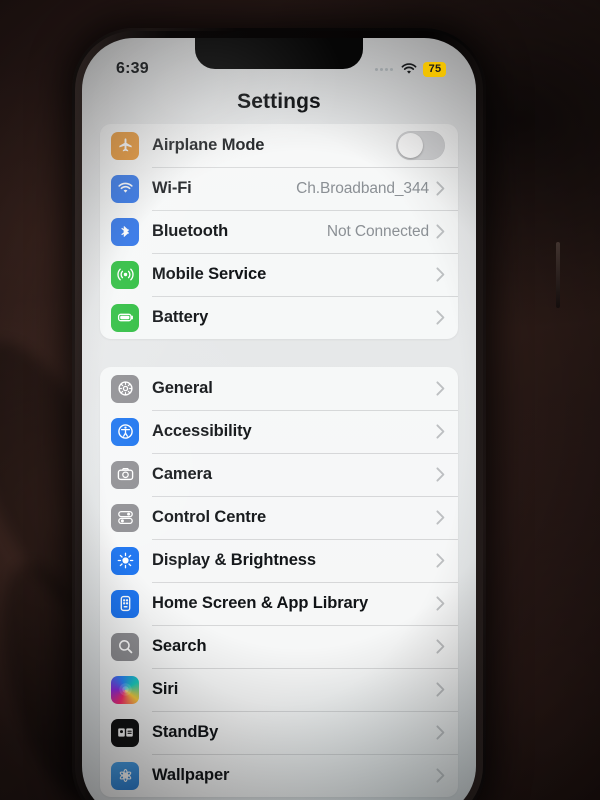  Describe the element at coordinates (279, 53) in the screenshot. I see `display-notch` at that location.